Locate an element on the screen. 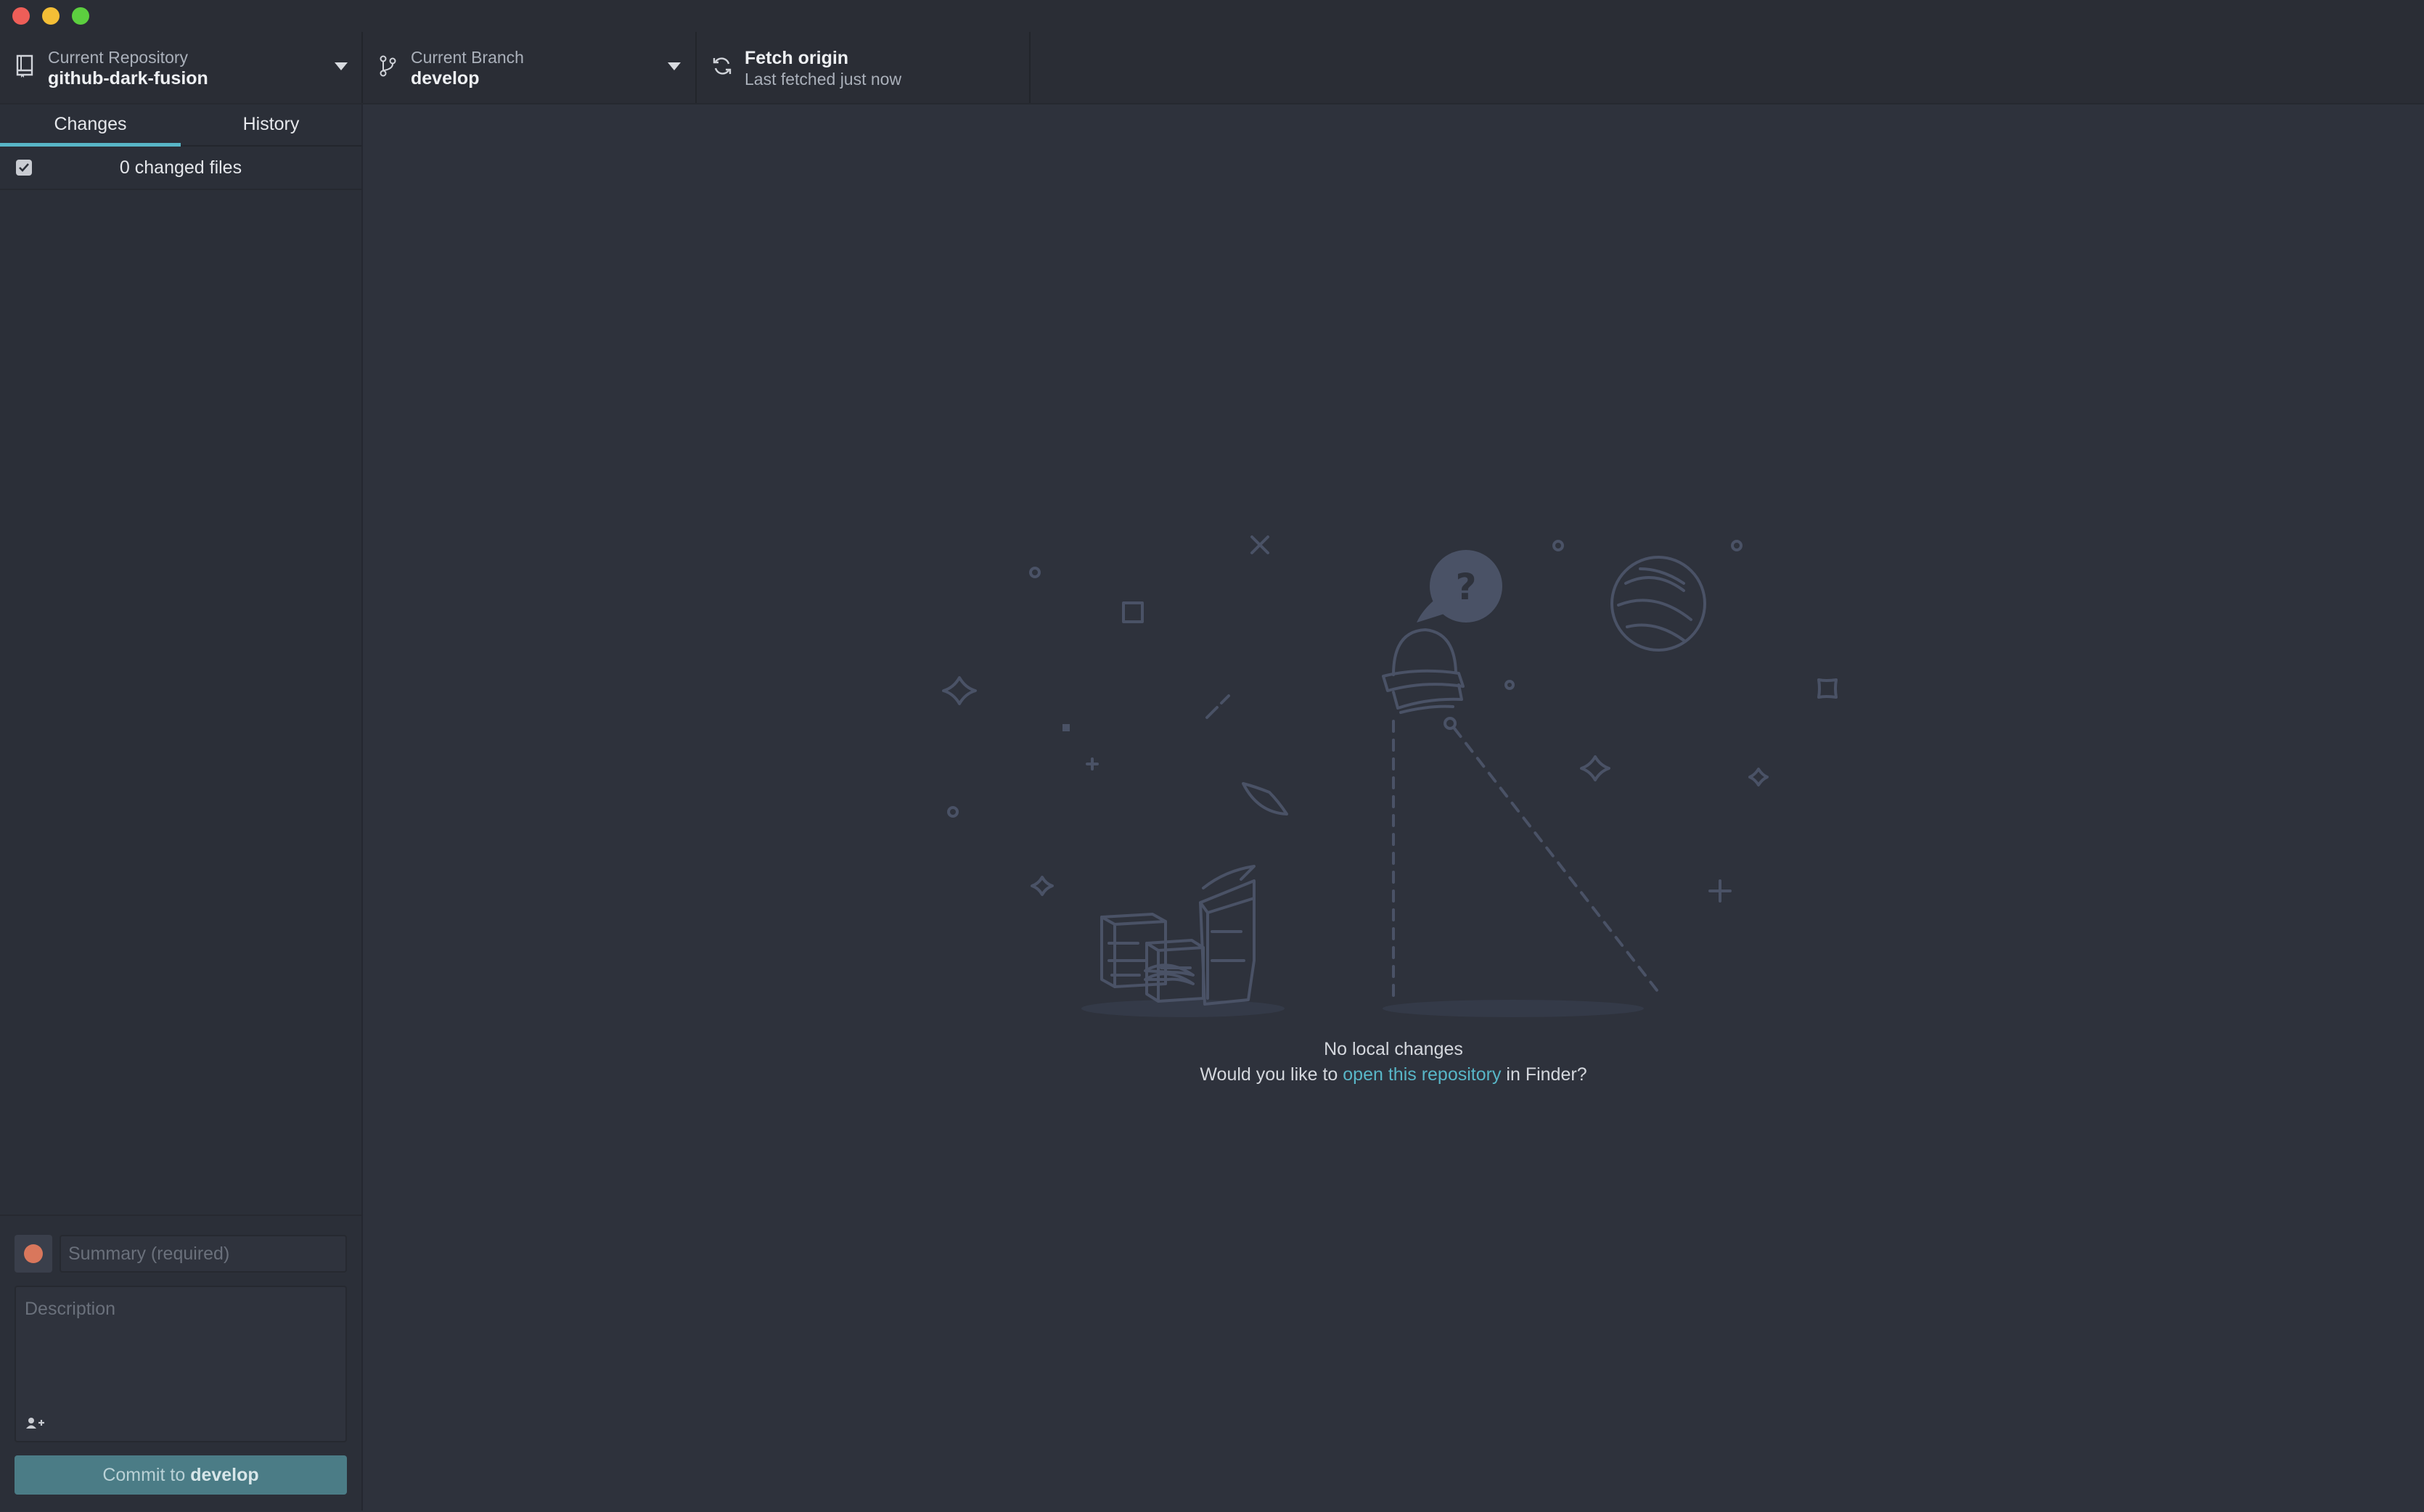 Image resolution: width=2424 pixels, height=1512 pixels. description-input is located at coordinates (180, 1345).